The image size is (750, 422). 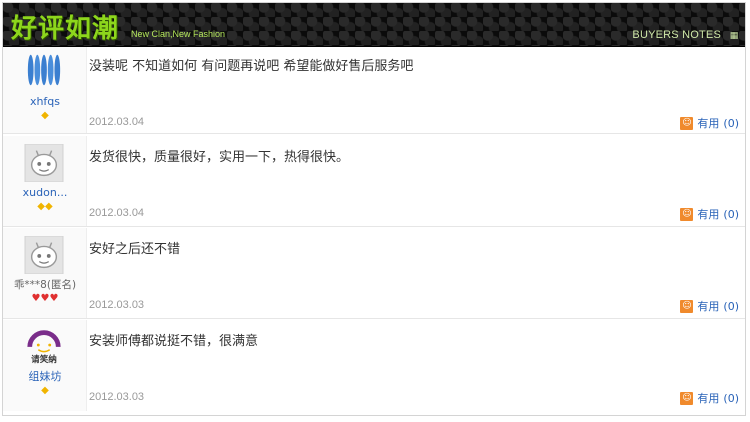 I want to click on review-comment: 安好之后还不错, so click(x=135, y=249).